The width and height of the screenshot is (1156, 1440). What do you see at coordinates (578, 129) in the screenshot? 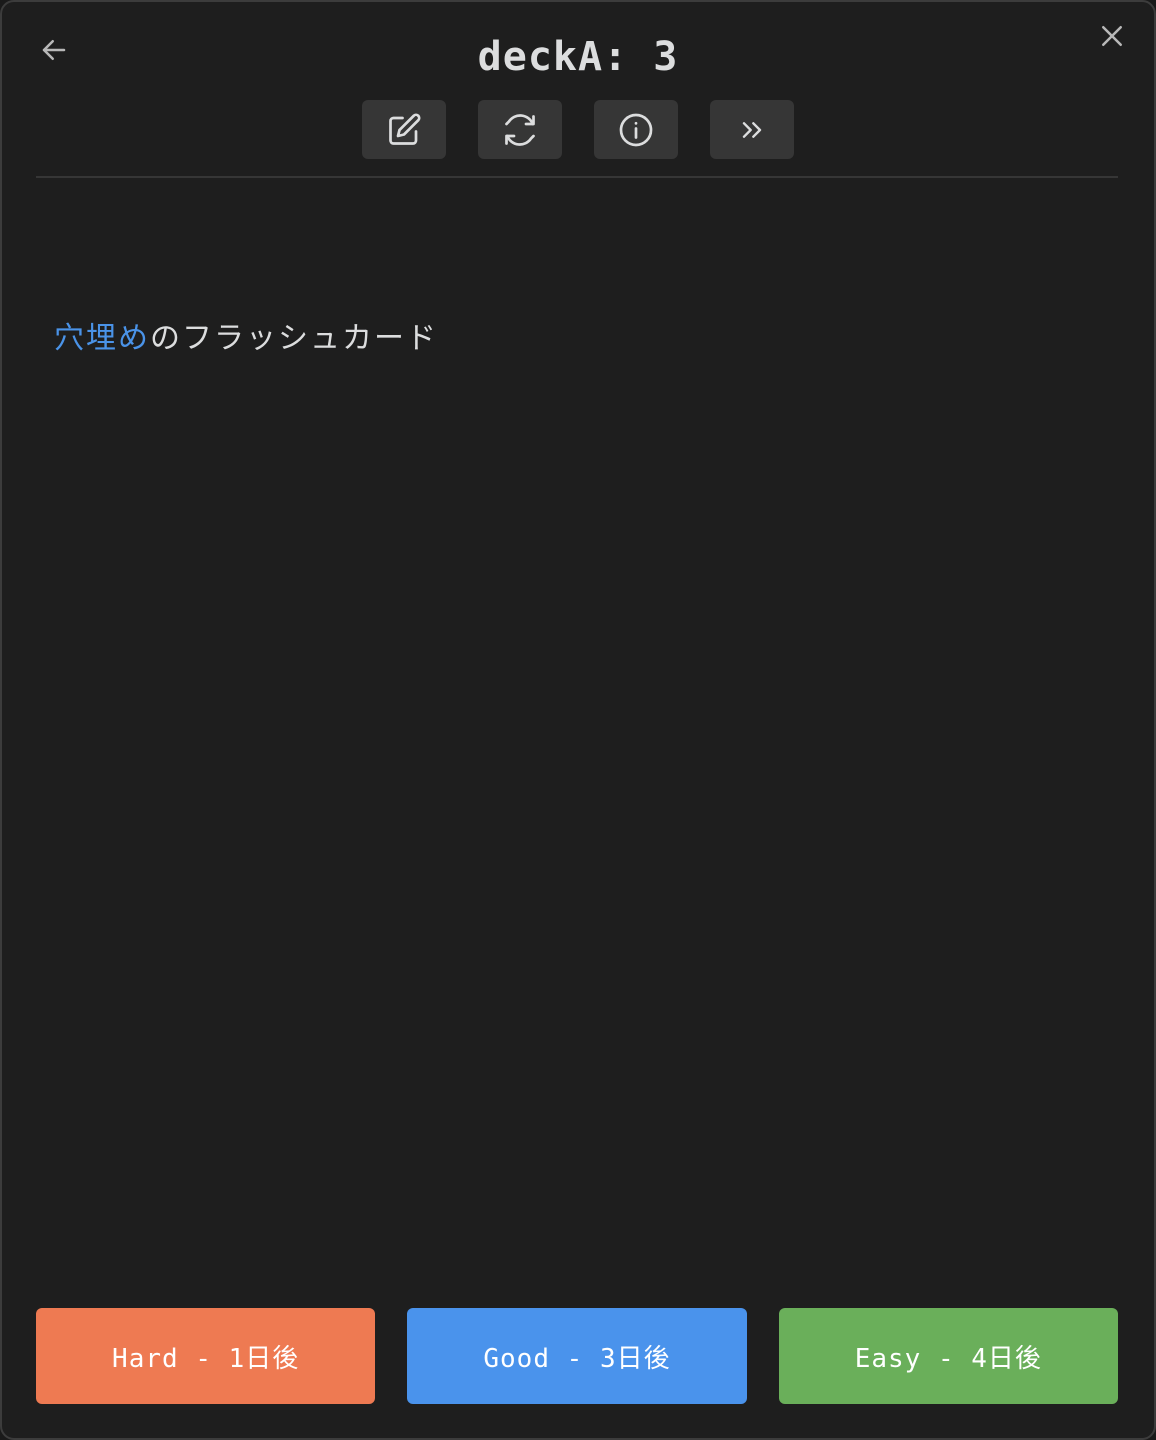
I see `card-toolbar` at bounding box center [578, 129].